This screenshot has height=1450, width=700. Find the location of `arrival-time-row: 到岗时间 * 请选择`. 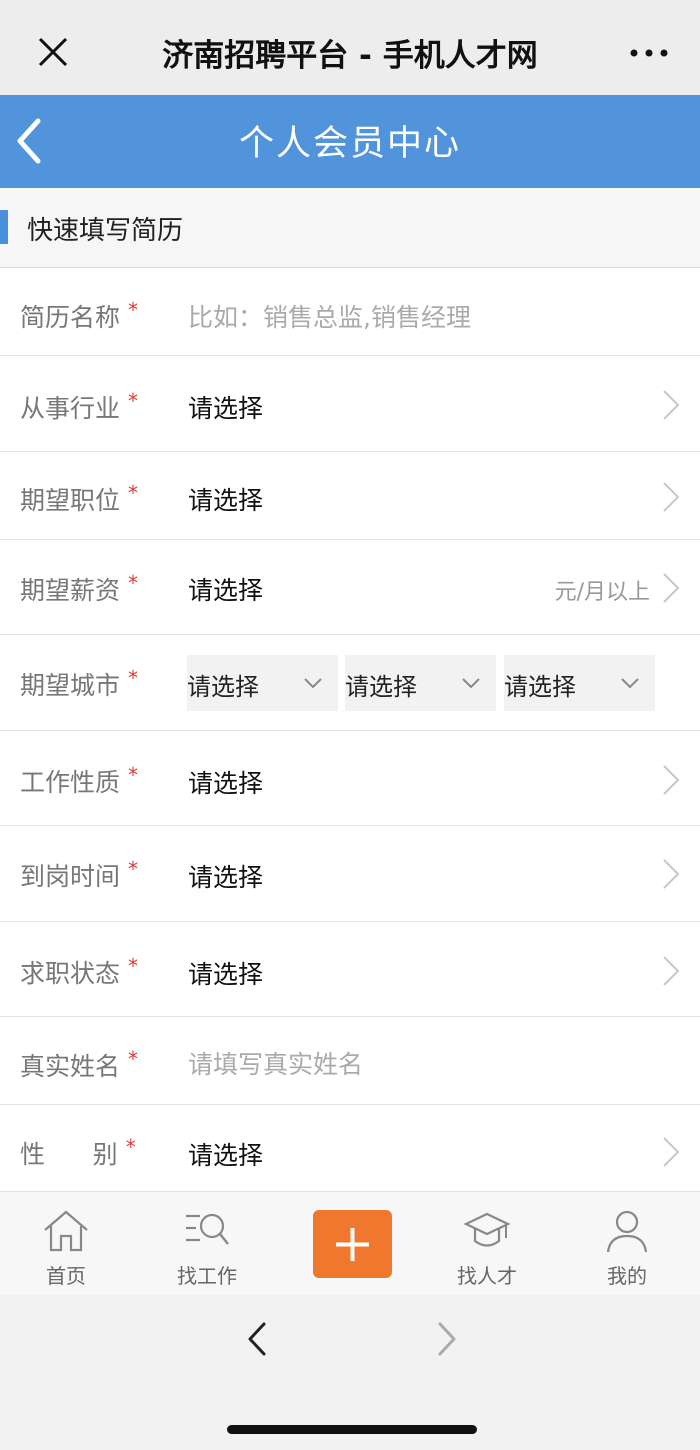

arrival-time-row: 到岗时间 * 请选择 is located at coordinates (350, 874).